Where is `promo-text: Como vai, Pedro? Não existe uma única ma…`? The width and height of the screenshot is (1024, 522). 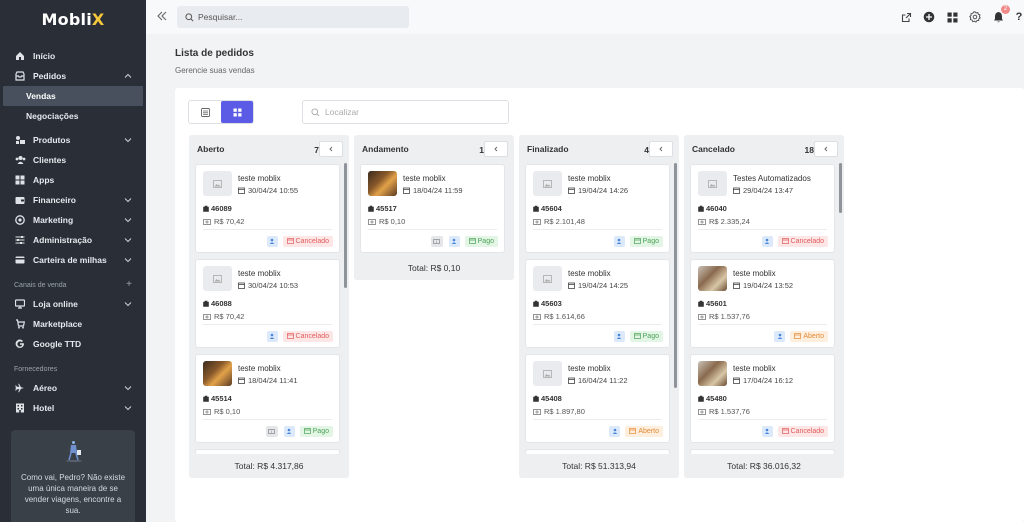
promo-text: Como vai, Pedro? Não existe uma única ma… is located at coordinates (73, 494).